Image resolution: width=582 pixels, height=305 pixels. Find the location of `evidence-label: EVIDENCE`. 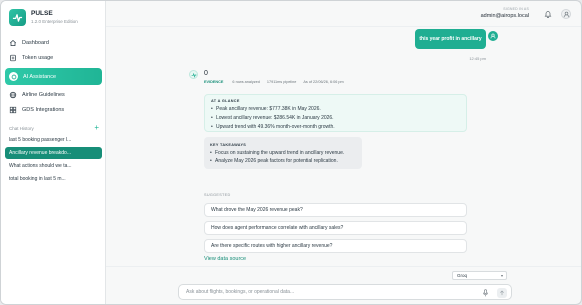

evidence-label: EVIDENCE is located at coordinates (214, 82).